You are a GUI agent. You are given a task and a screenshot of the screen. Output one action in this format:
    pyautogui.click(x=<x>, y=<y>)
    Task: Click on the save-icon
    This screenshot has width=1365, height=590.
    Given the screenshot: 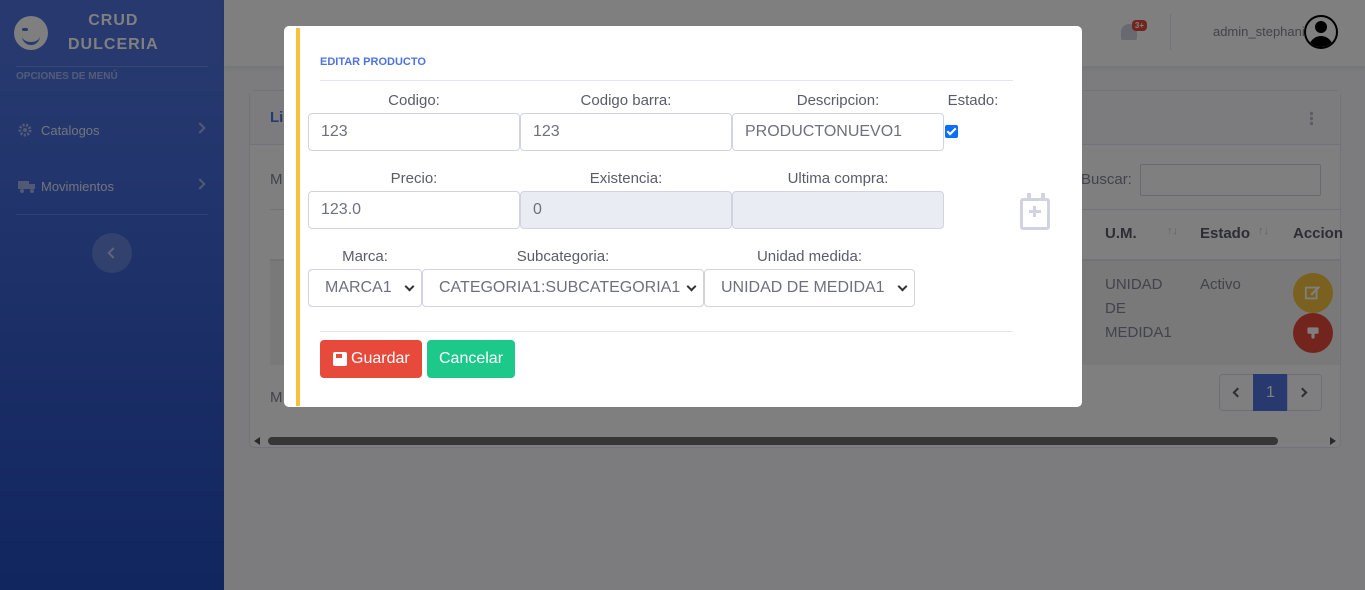 What is the action you would take?
    pyautogui.click(x=340, y=359)
    